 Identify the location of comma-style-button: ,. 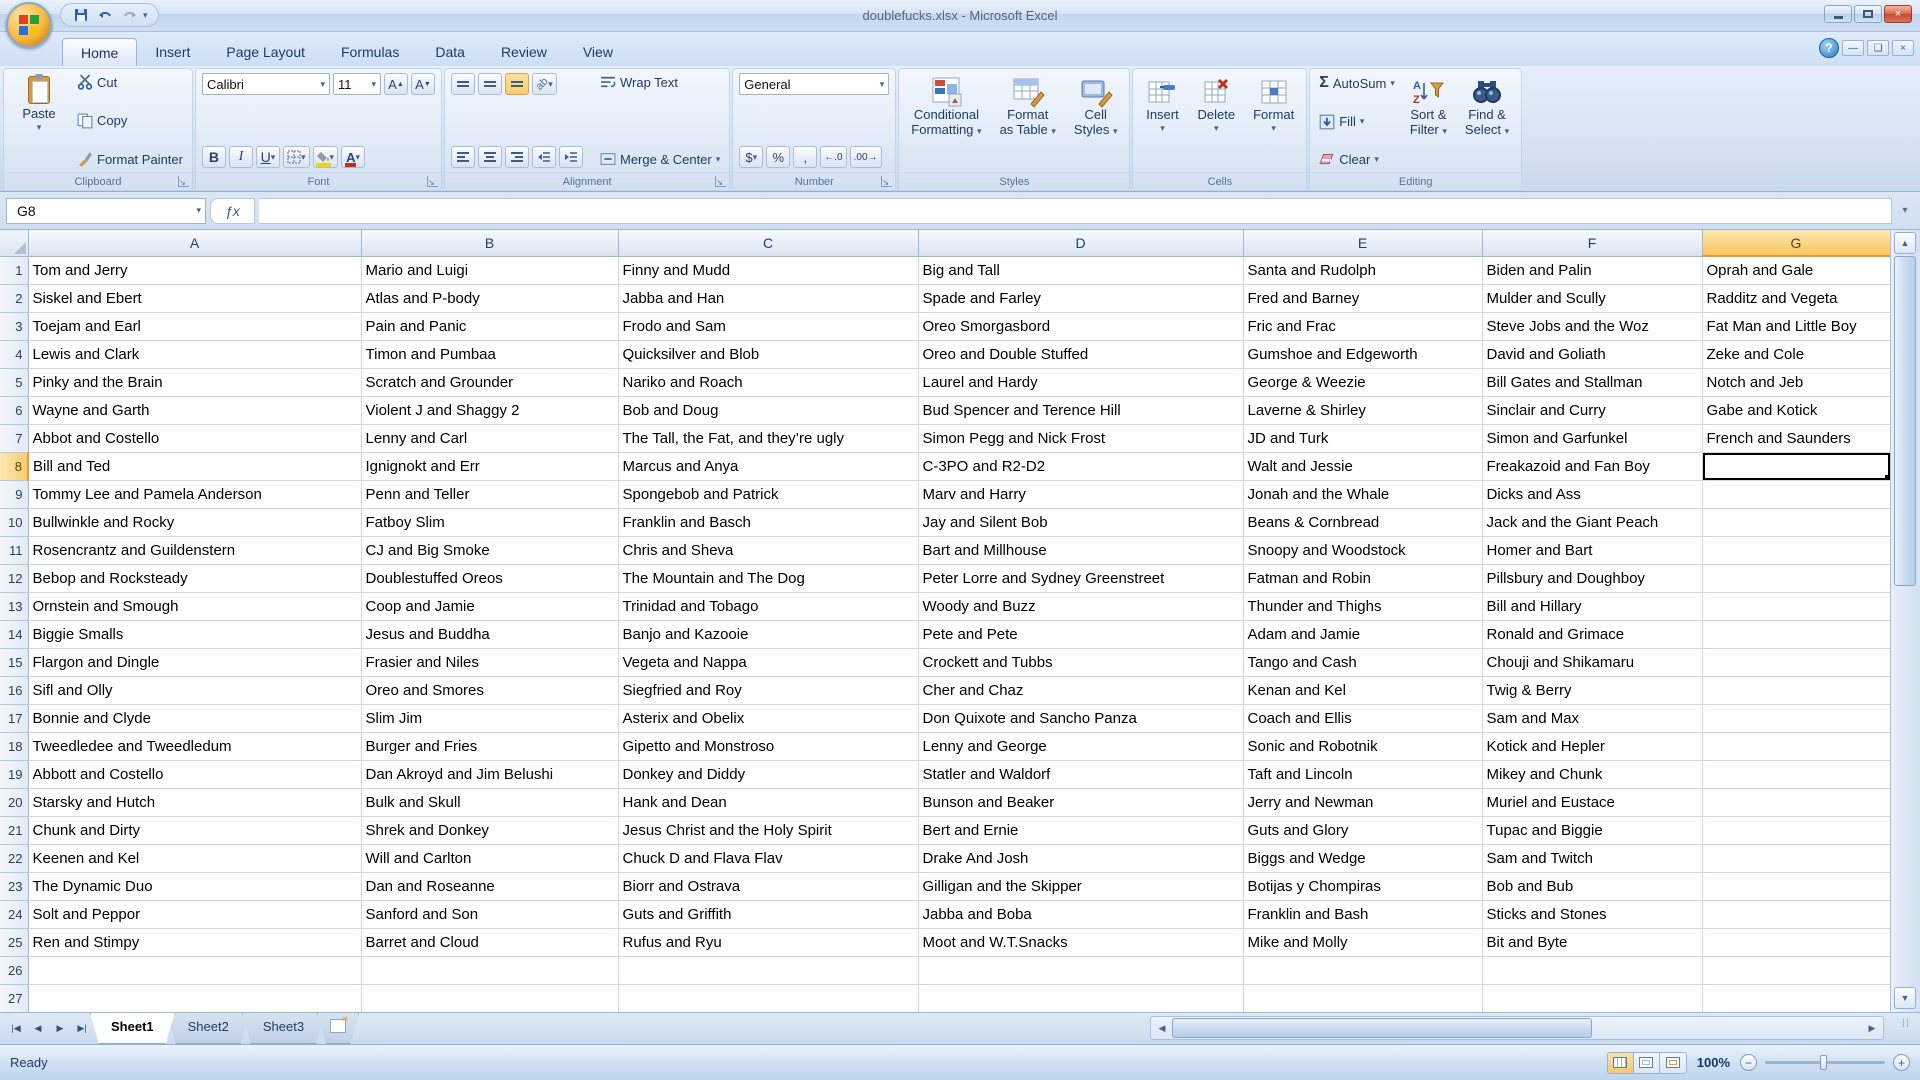
(805, 157).